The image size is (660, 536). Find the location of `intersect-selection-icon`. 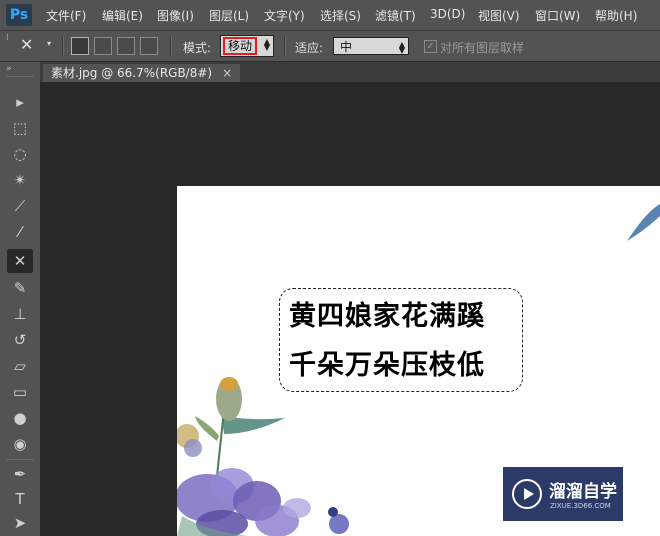

intersect-selection-icon is located at coordinates (149, 46).